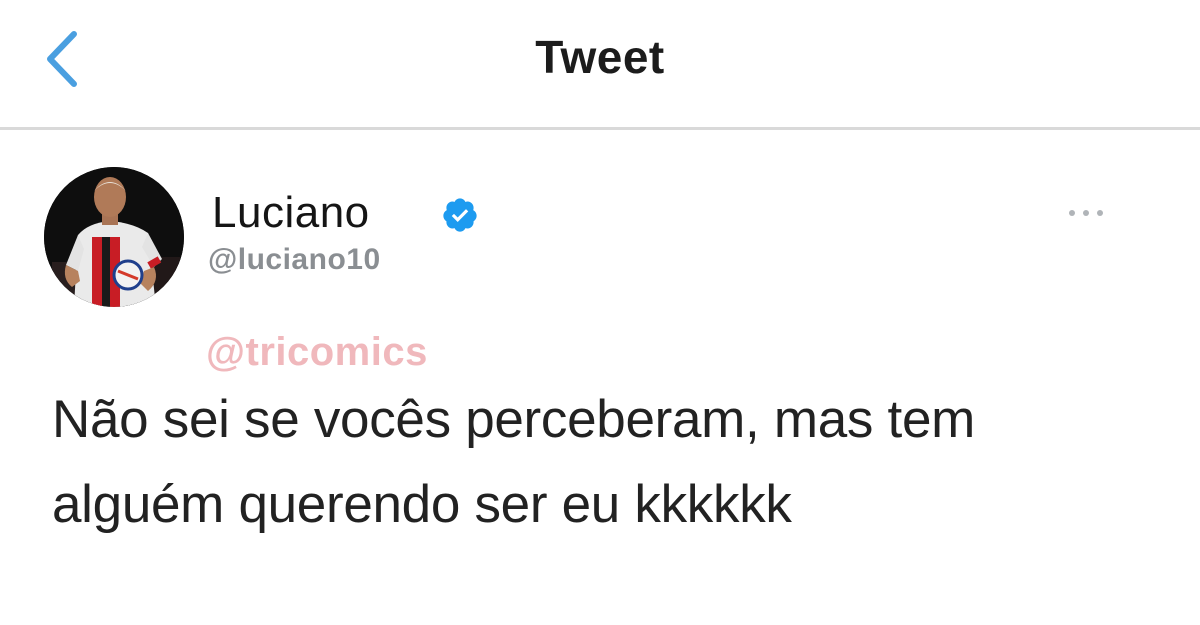 This screenshot has height=625, width=1200. Describe the element at coordinates (422, 504) in the screenshot. I see `tweet-text-line: alguém querendo ser eu kkkkkk` at that location.